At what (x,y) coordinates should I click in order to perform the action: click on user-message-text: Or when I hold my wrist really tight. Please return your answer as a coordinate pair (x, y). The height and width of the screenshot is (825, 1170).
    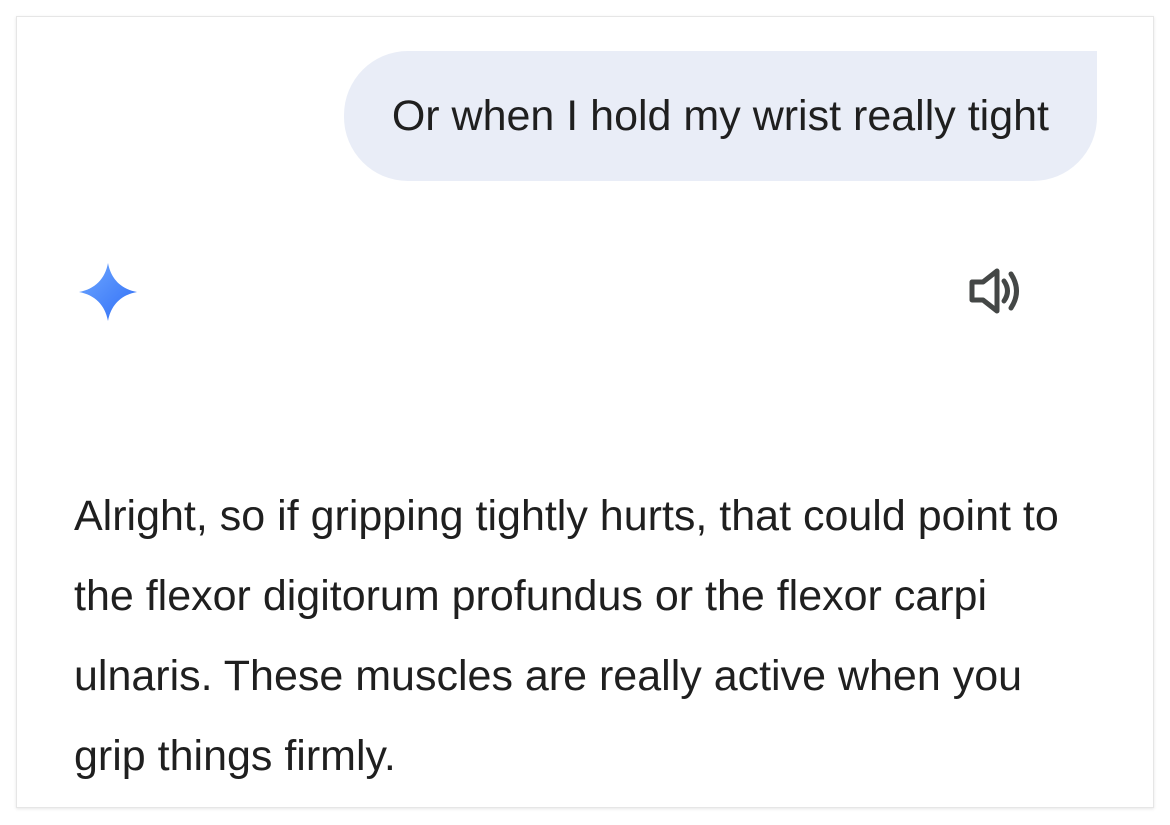
    Looking at the image, I should click on (720, 115).